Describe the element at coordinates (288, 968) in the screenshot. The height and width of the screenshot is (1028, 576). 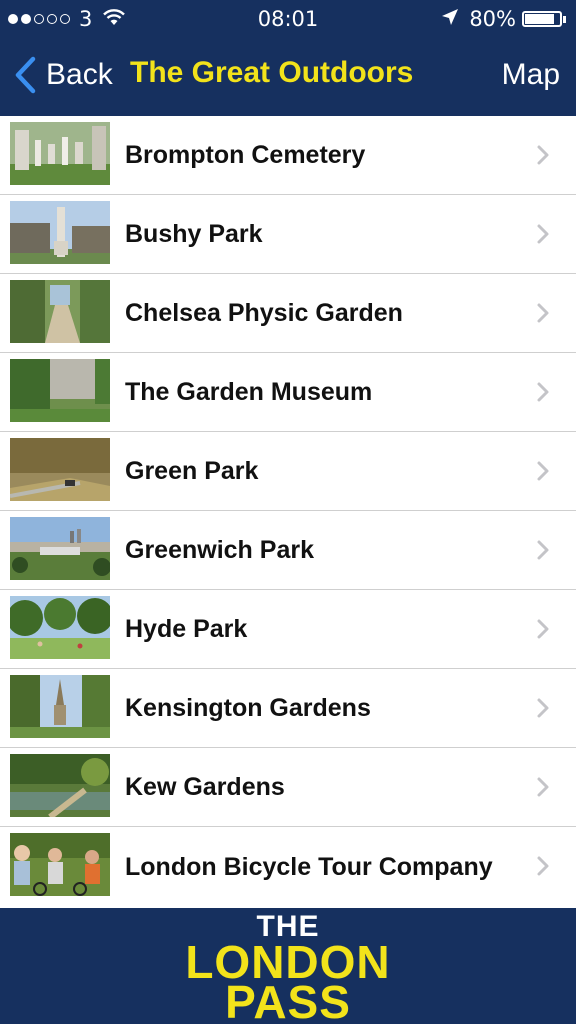
I see `footer-banner: THE LONDON PASS` at that location.